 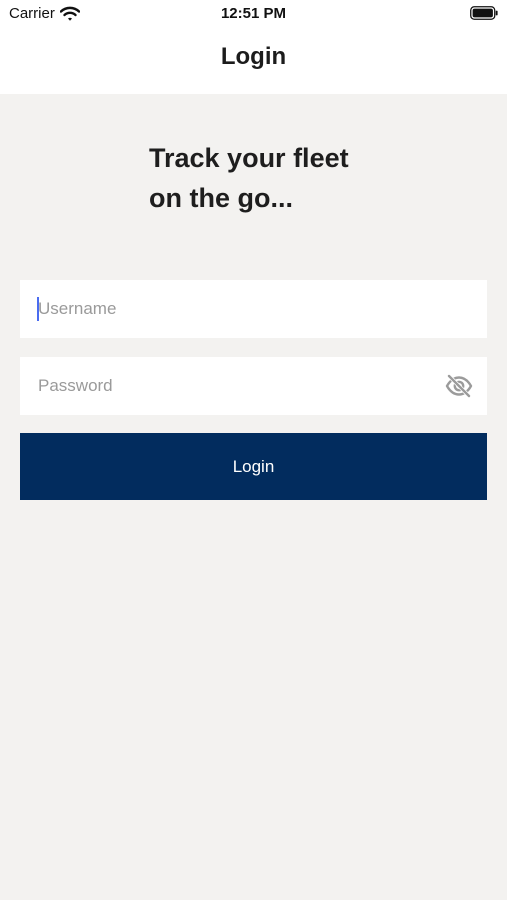 I want to click on page-title: Login, so click(x=253, y=56).